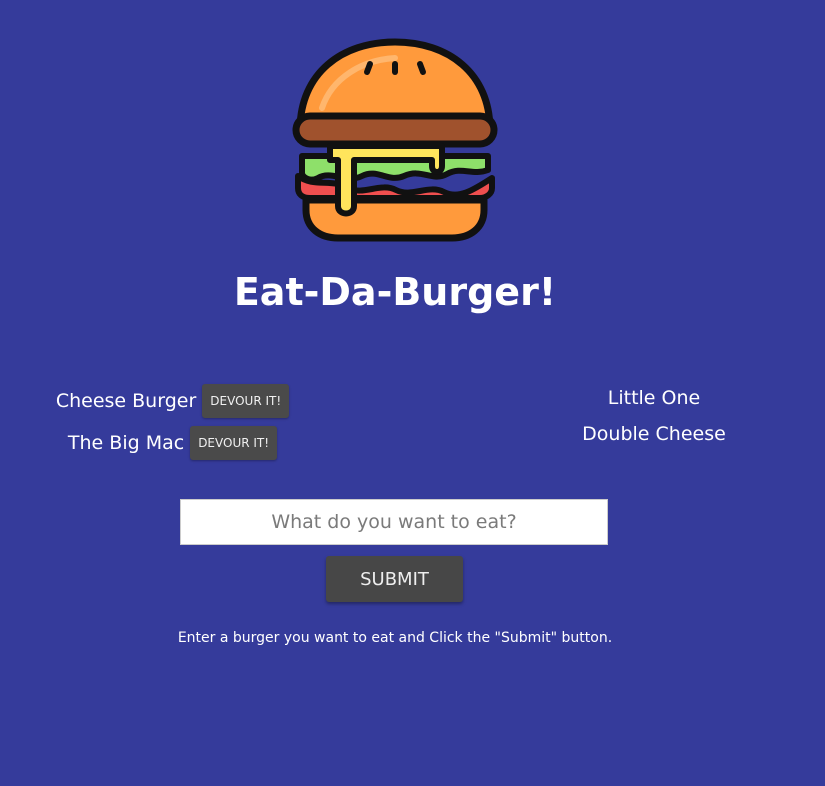 The width and height of the screenshot is (825, 786). Describe the element at coordinates (395, 292) in the screenshot. I see `page-title: Eat-Da-Burger!` at that location.